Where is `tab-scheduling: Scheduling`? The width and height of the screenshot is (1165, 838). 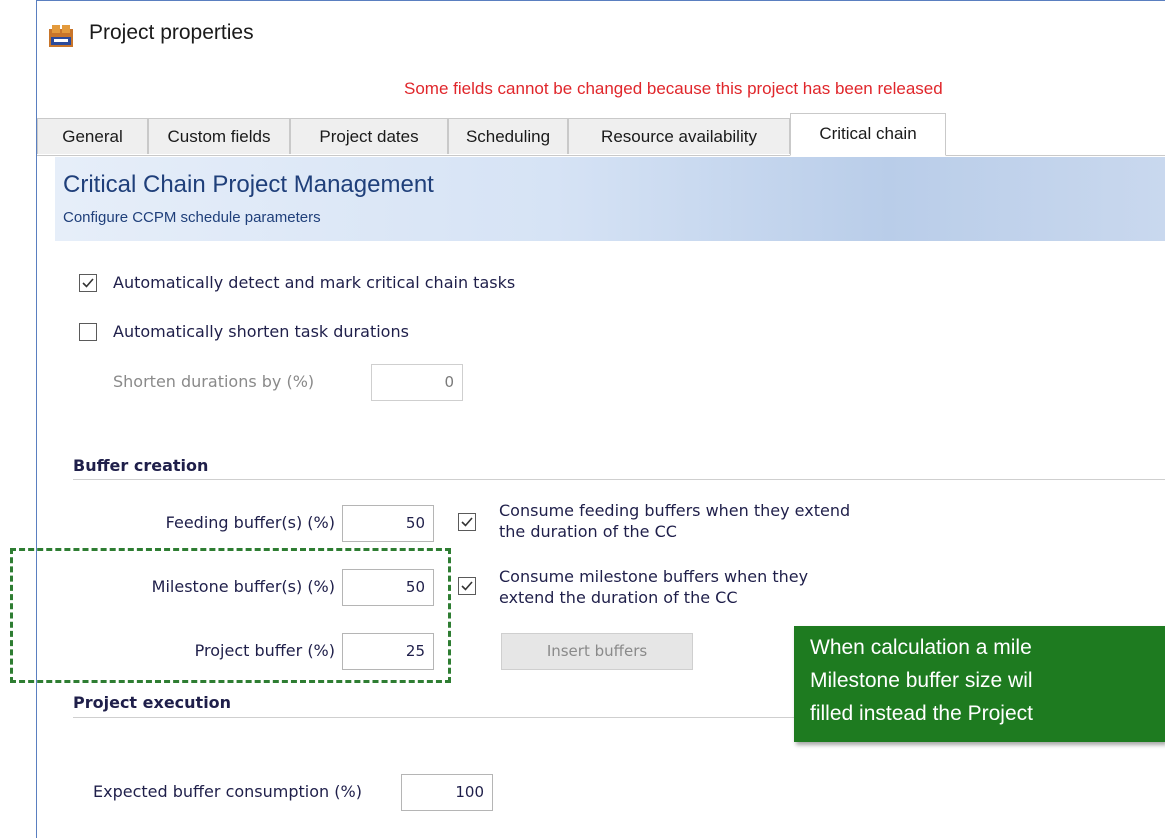
tab-scheduling: Scheduling is located at coordinates (508, 136).